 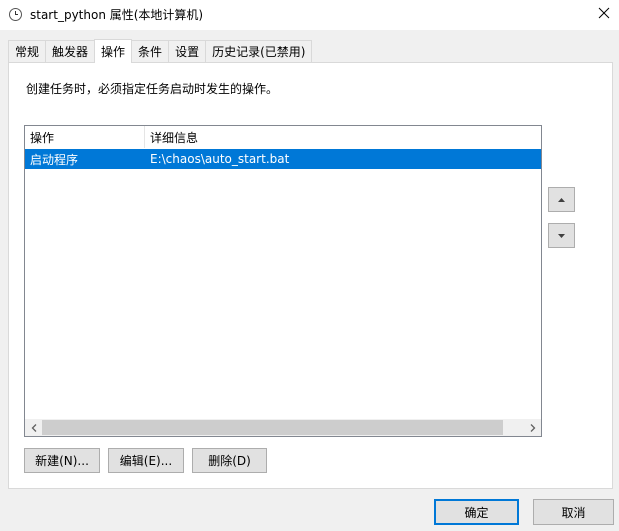 I want to click on tab-triggers: 触发器, so click(x=70, y=51).